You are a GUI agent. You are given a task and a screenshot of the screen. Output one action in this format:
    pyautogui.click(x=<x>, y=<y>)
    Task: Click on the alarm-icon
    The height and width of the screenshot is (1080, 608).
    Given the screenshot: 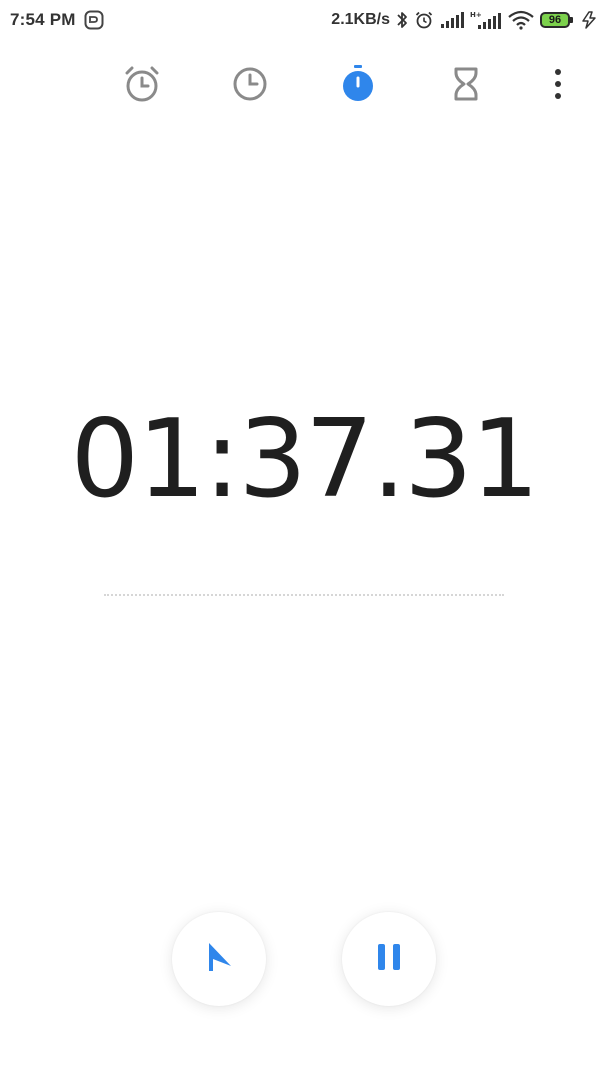 What is the action you would take?
    pyautogui.click(x=424, y=20)
    